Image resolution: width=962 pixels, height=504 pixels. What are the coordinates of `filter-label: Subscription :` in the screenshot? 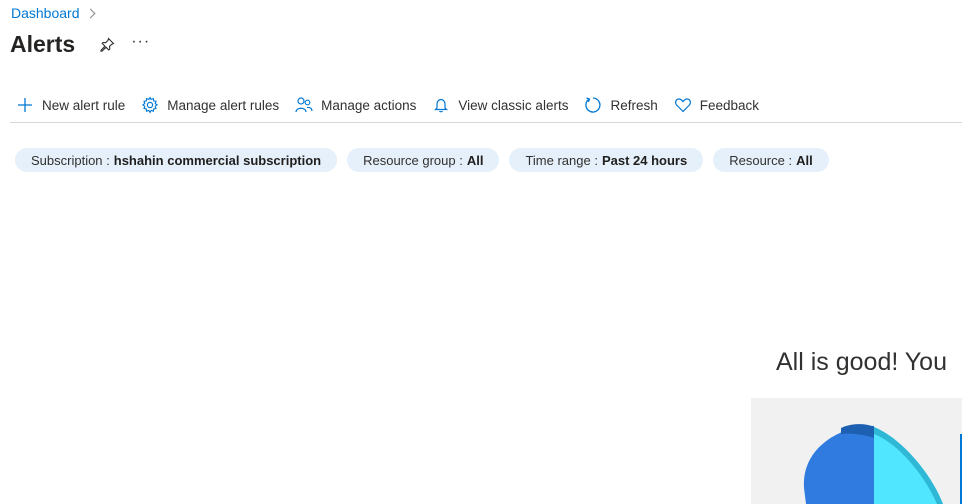 It's located at (70, 160).